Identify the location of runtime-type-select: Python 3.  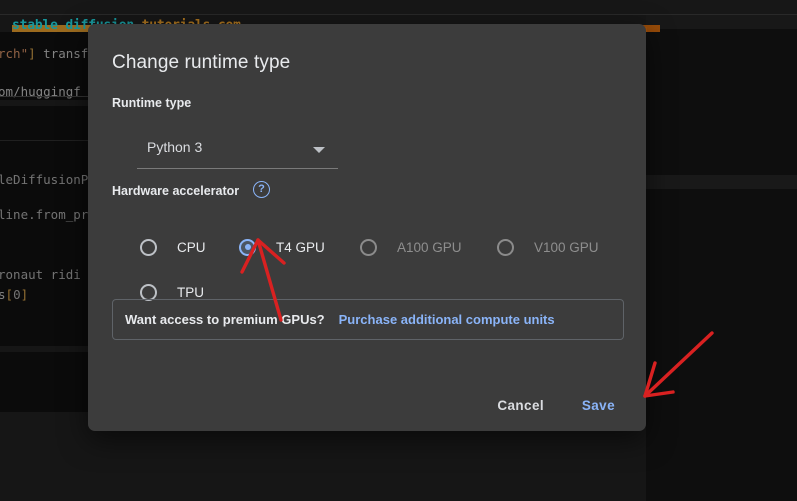
(237, 150).